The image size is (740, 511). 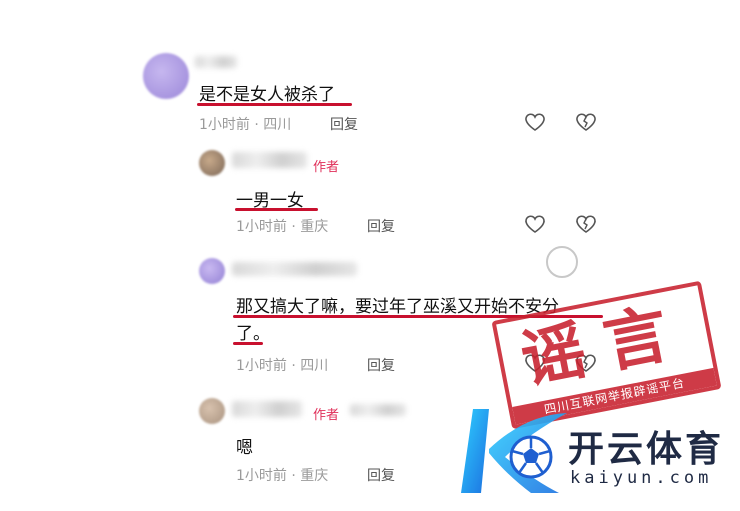 I want to click on kaiyun-logo-icon, so click(x=514, y=451).